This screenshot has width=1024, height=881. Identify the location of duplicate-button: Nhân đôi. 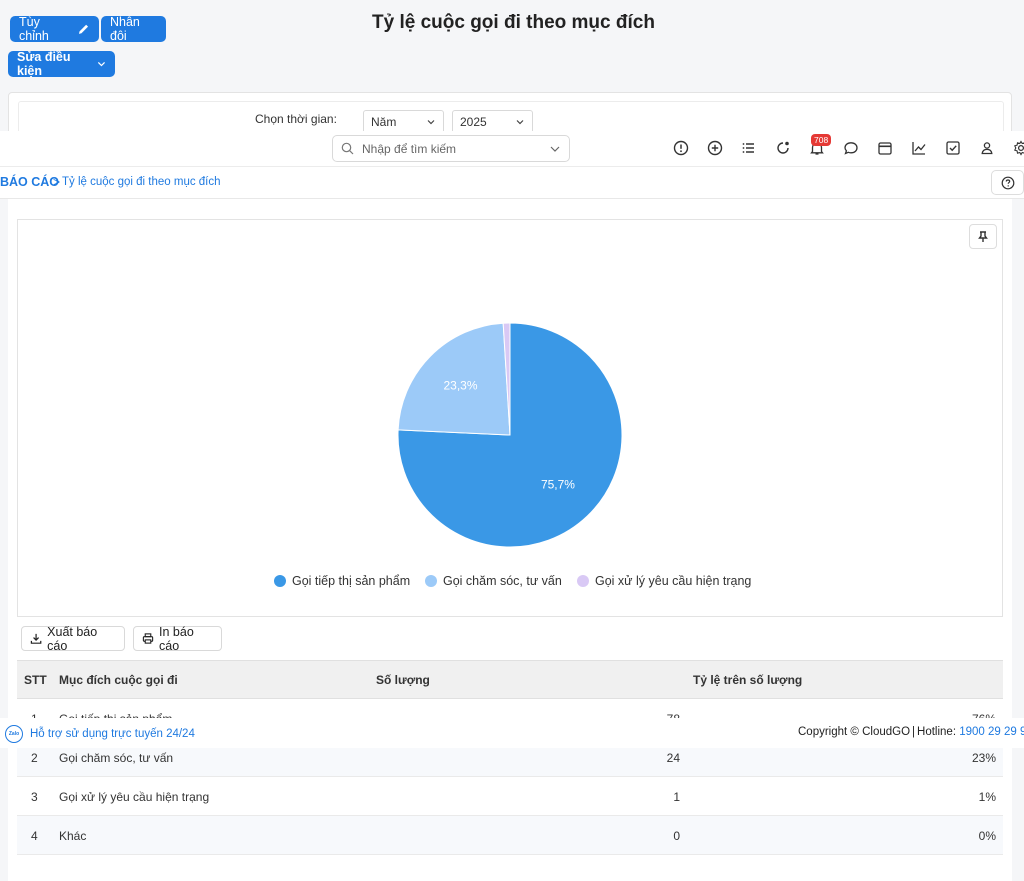
(133, 29).